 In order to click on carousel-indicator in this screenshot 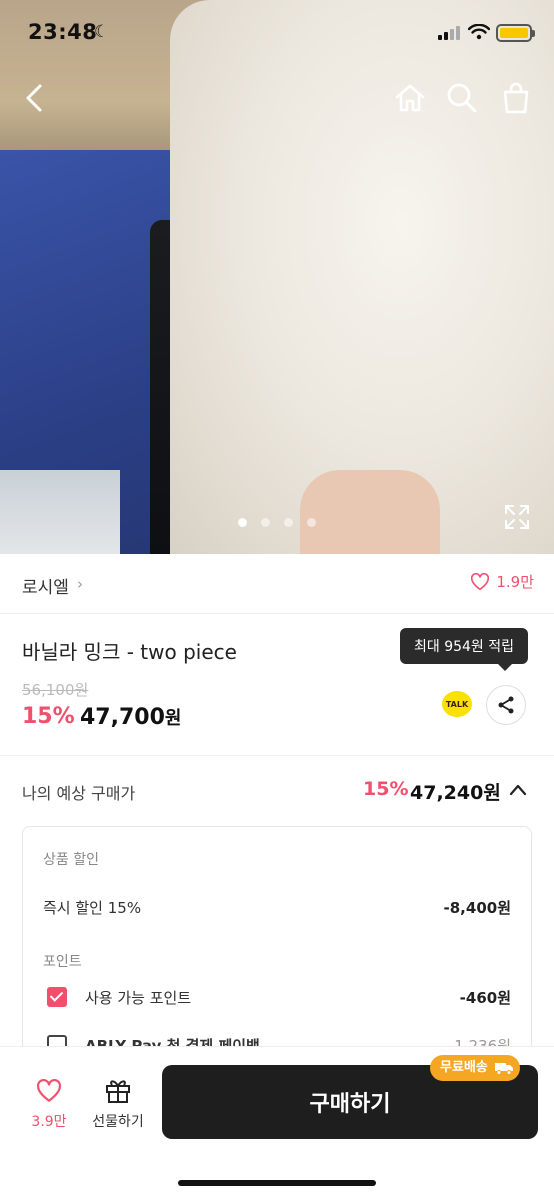, I will do `click(277, 522)`.